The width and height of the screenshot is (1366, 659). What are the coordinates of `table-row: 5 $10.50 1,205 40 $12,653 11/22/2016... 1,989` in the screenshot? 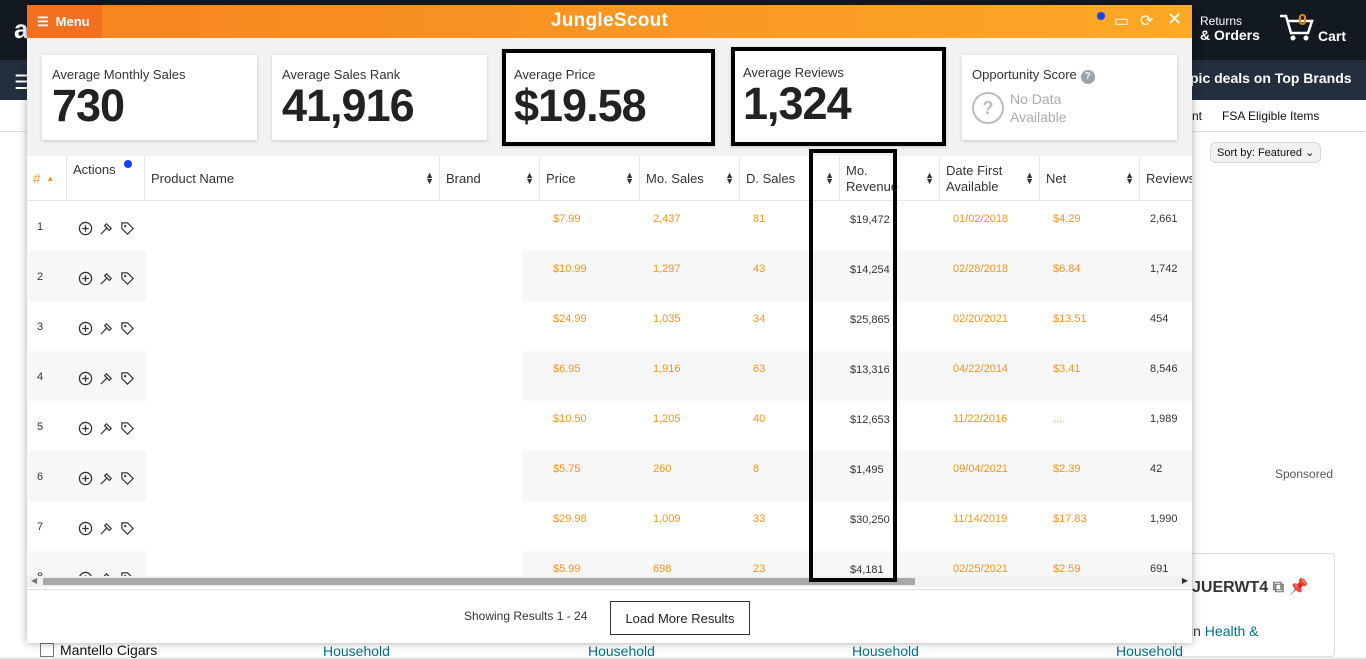 It's located at (609, 426).